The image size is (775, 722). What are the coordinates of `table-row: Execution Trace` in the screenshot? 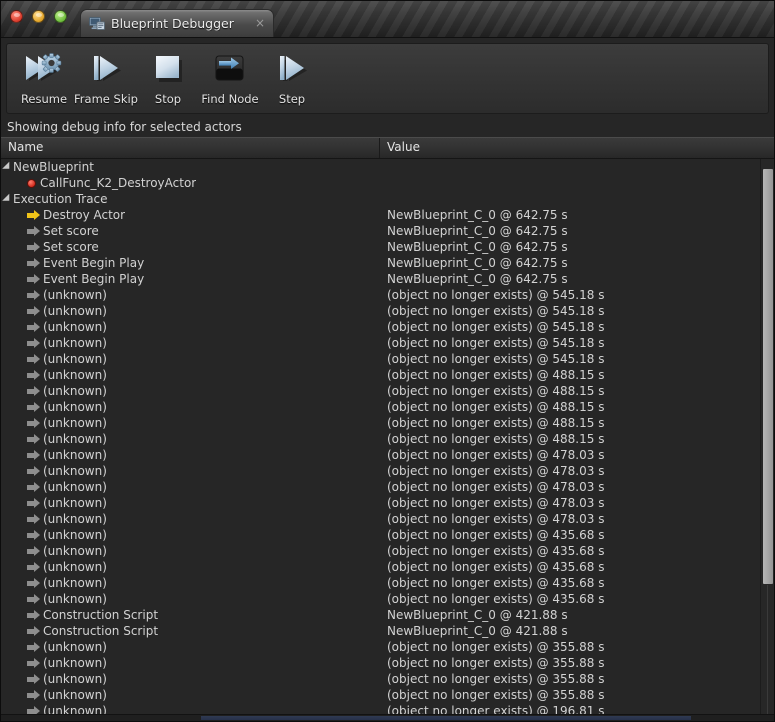 It's located at (387, 199).